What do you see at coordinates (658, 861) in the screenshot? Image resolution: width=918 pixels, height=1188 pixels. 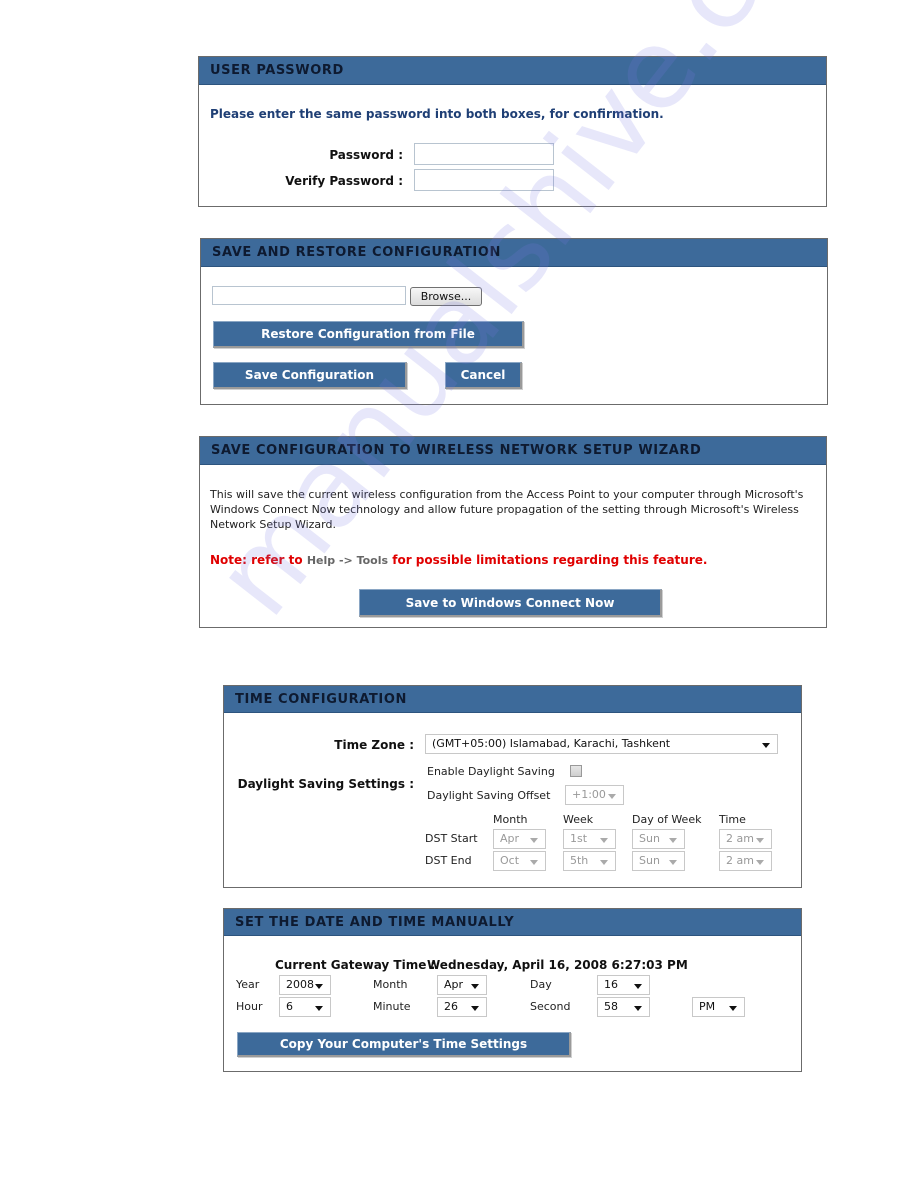 I see `dst-end-day-select: Sun` at bounding box center [658, 861].